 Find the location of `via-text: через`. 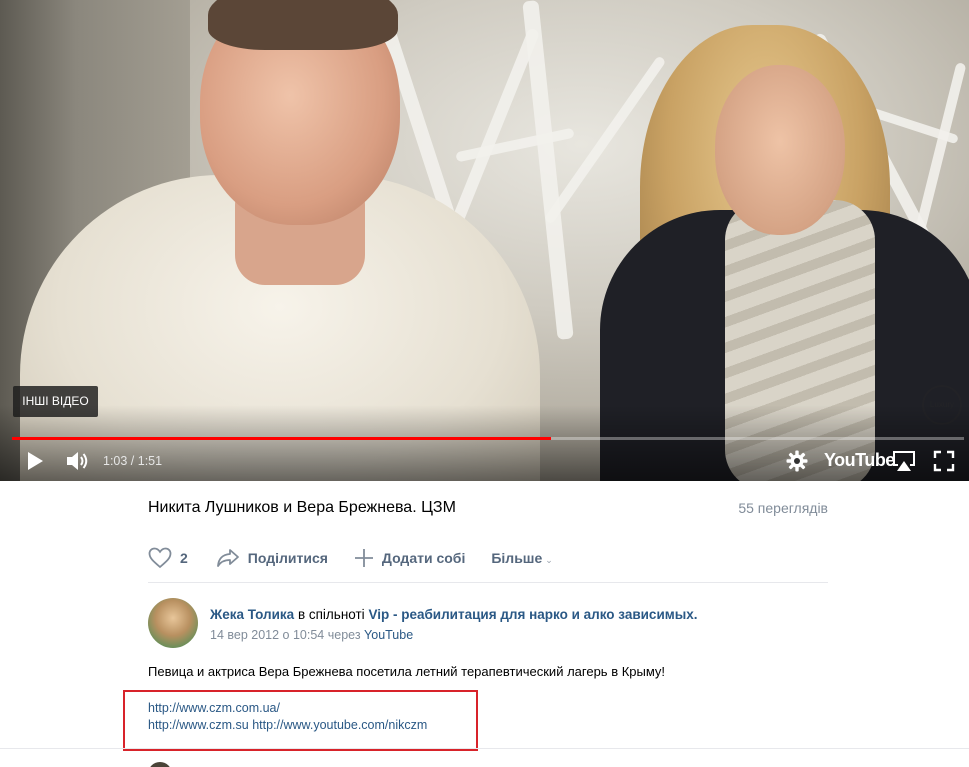

via-text: через is located at coordinates (344, 635).